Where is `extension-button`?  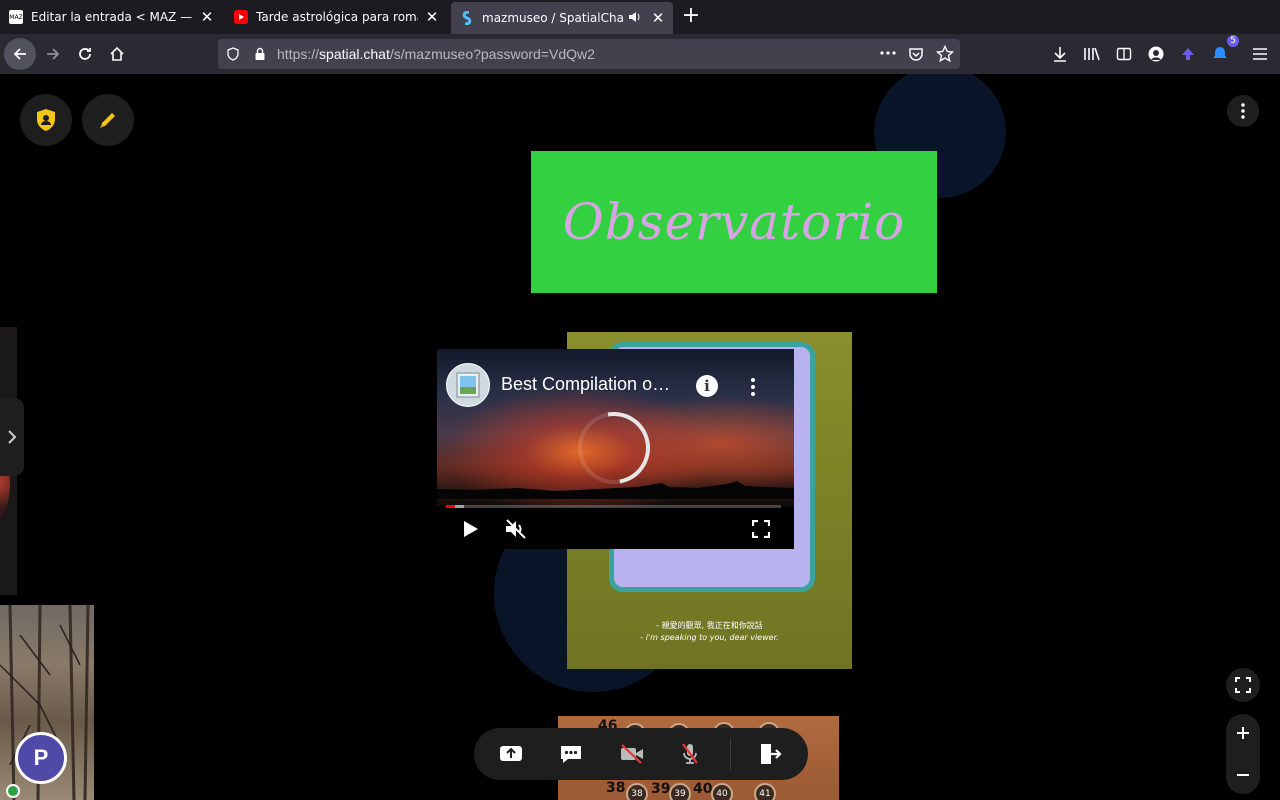 extension-button is located at coordinates (1188, 54).